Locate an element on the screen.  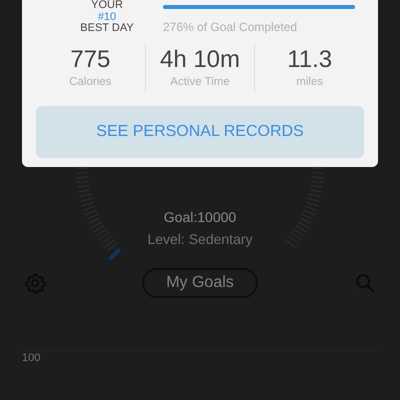
rank-number: #10 is located at coordinates (107, 17).